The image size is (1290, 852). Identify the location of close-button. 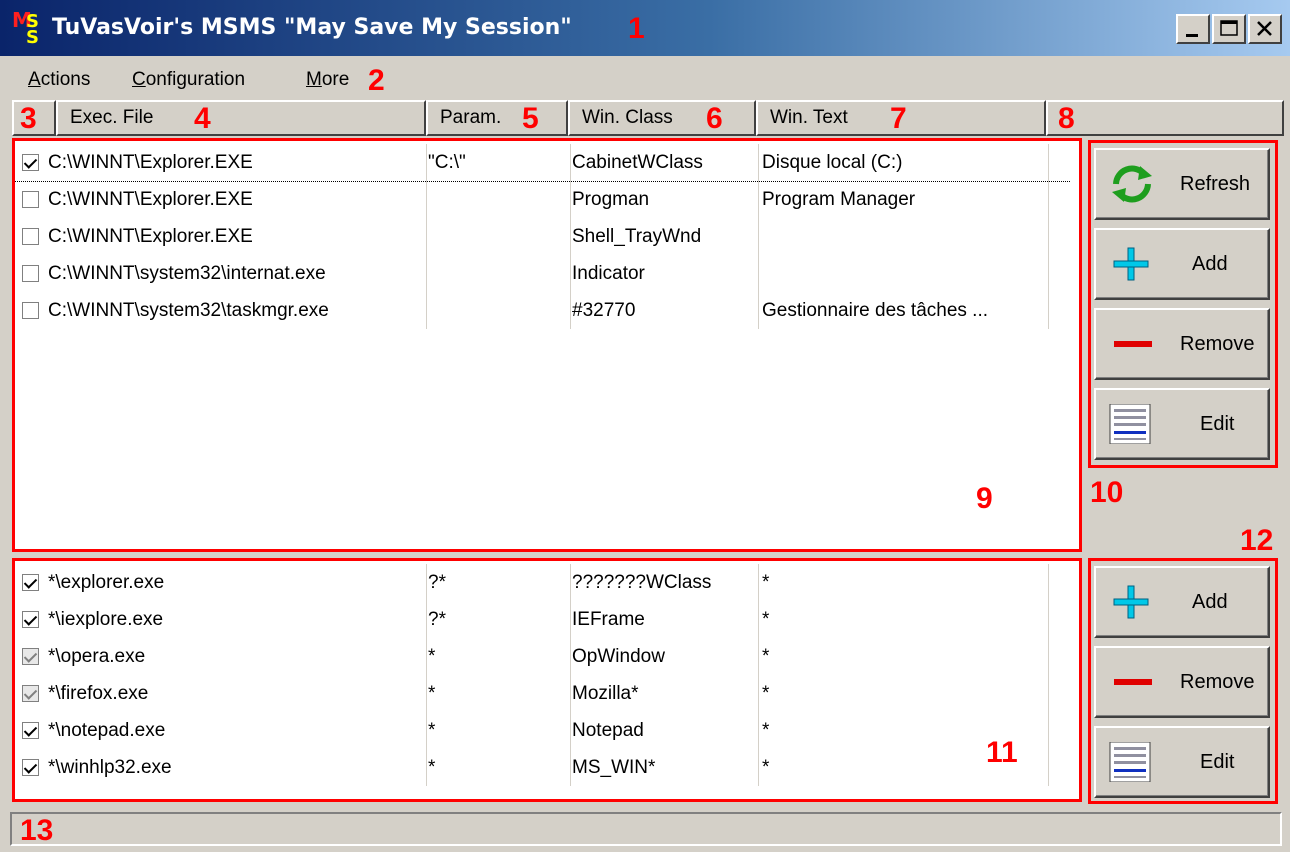
(1265, 29).